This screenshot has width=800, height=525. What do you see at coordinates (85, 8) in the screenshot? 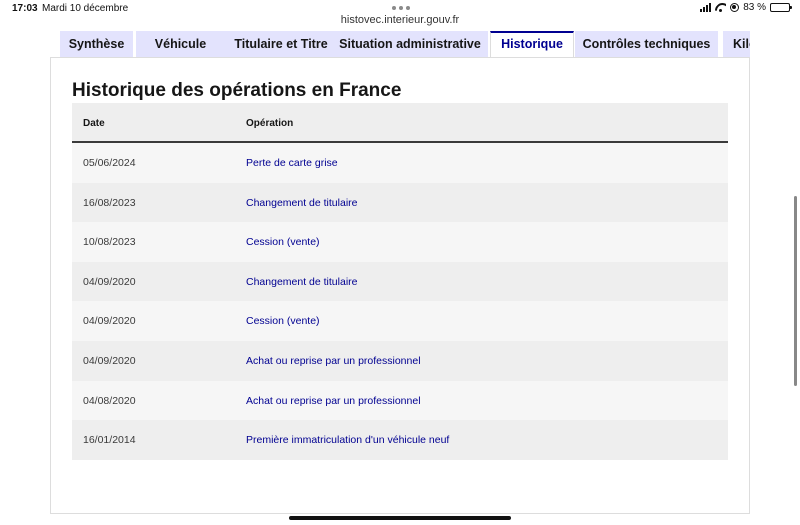
I see `status-date: Mardi 10 décembre` at bounding box center [85, 8].